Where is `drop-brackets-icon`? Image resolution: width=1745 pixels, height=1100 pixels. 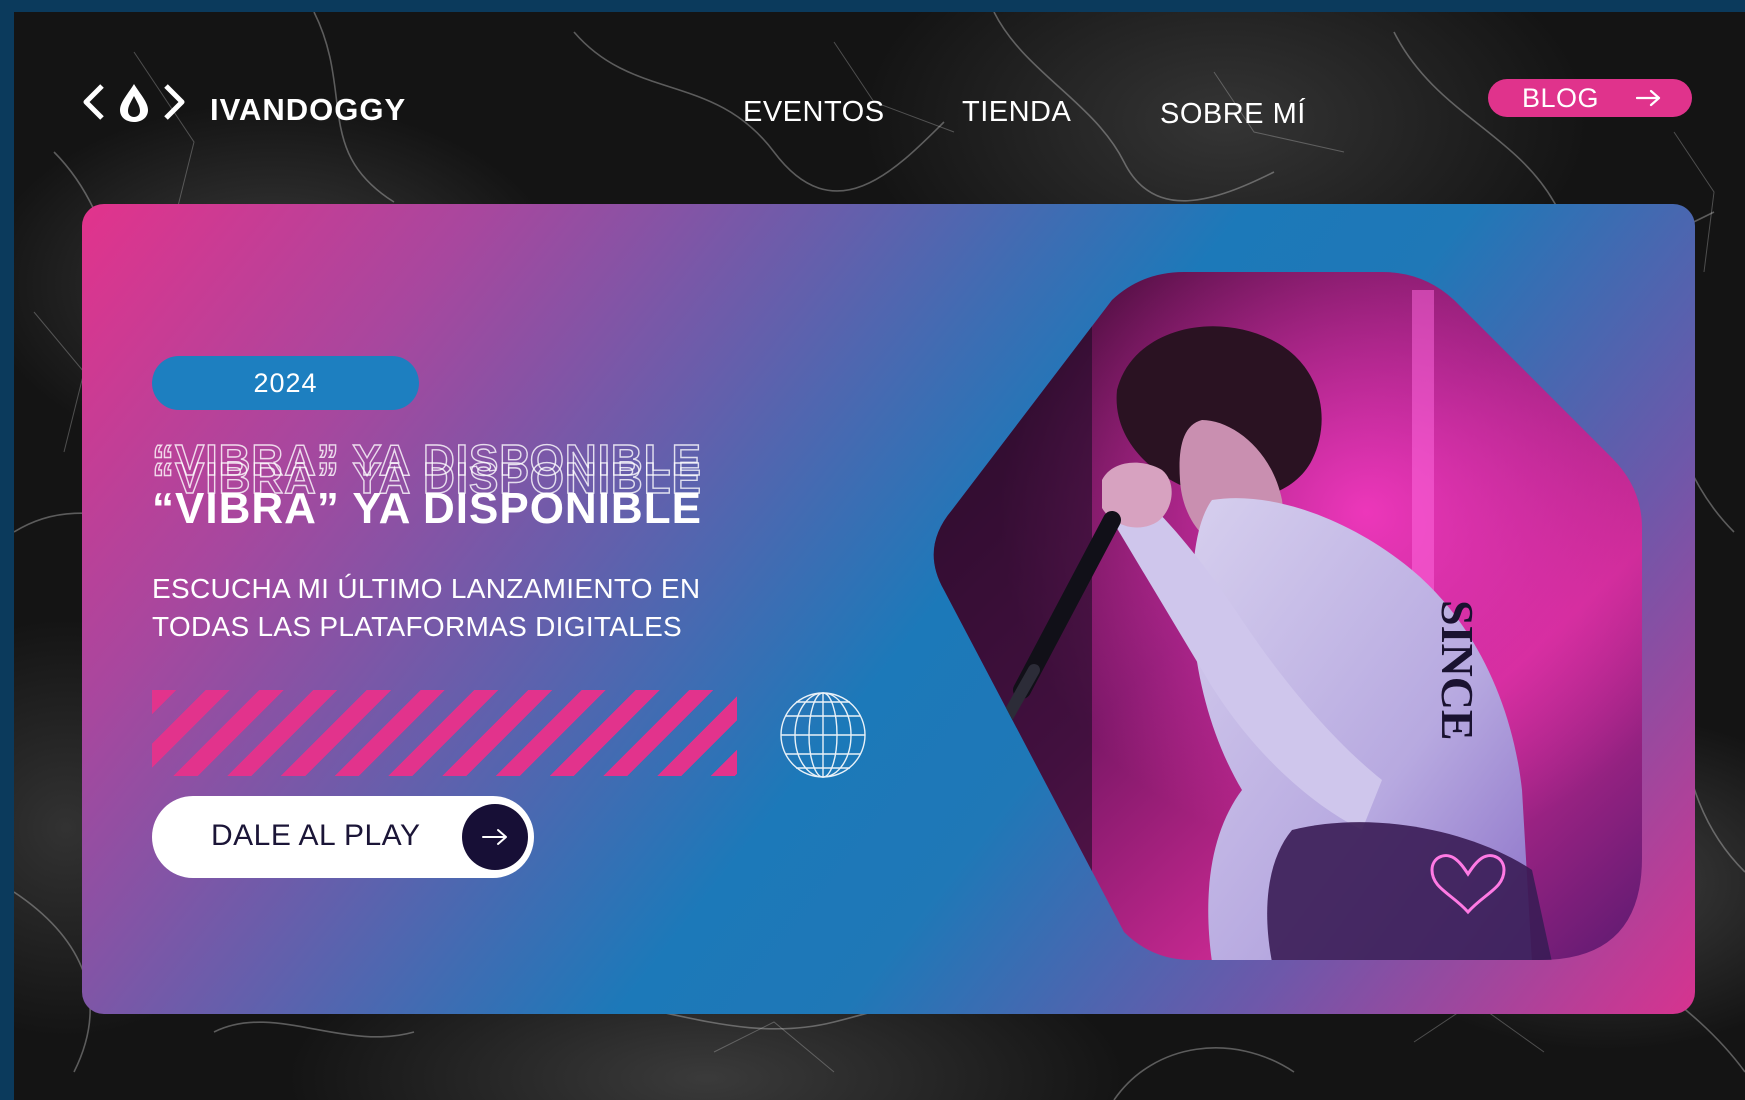 drop-brackets-icon is located at coordinates (134, 102).